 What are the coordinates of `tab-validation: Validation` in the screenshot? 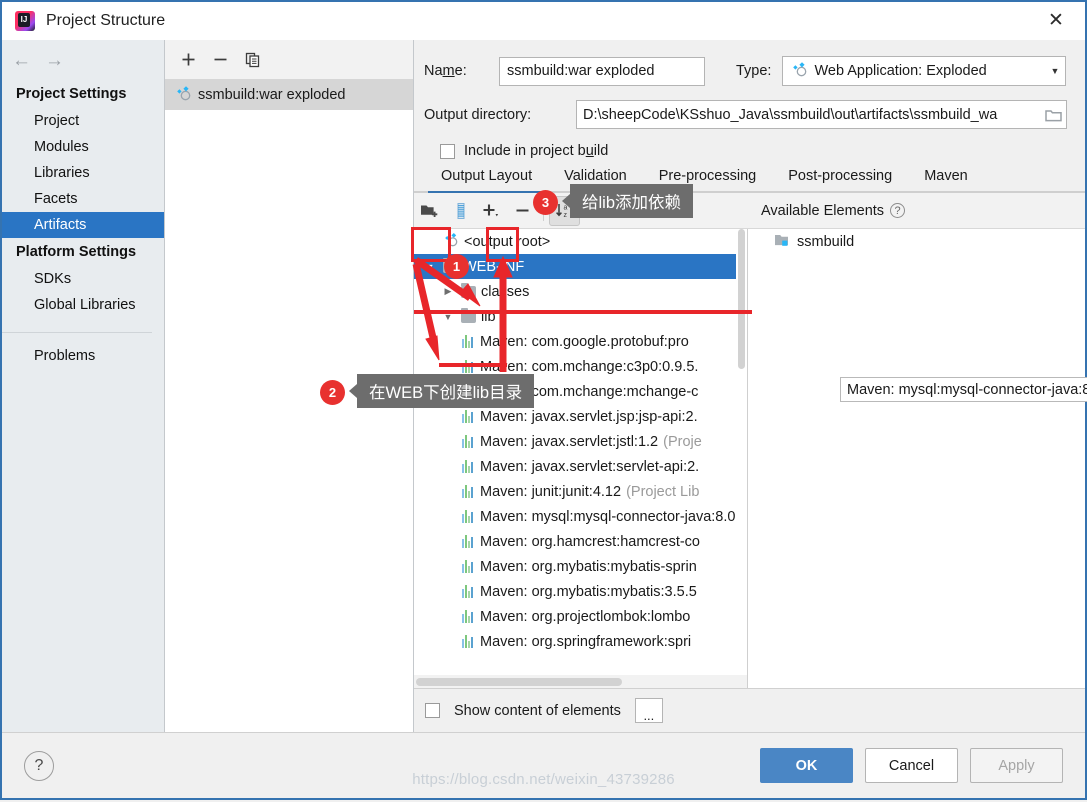 It's located at (595, 179).